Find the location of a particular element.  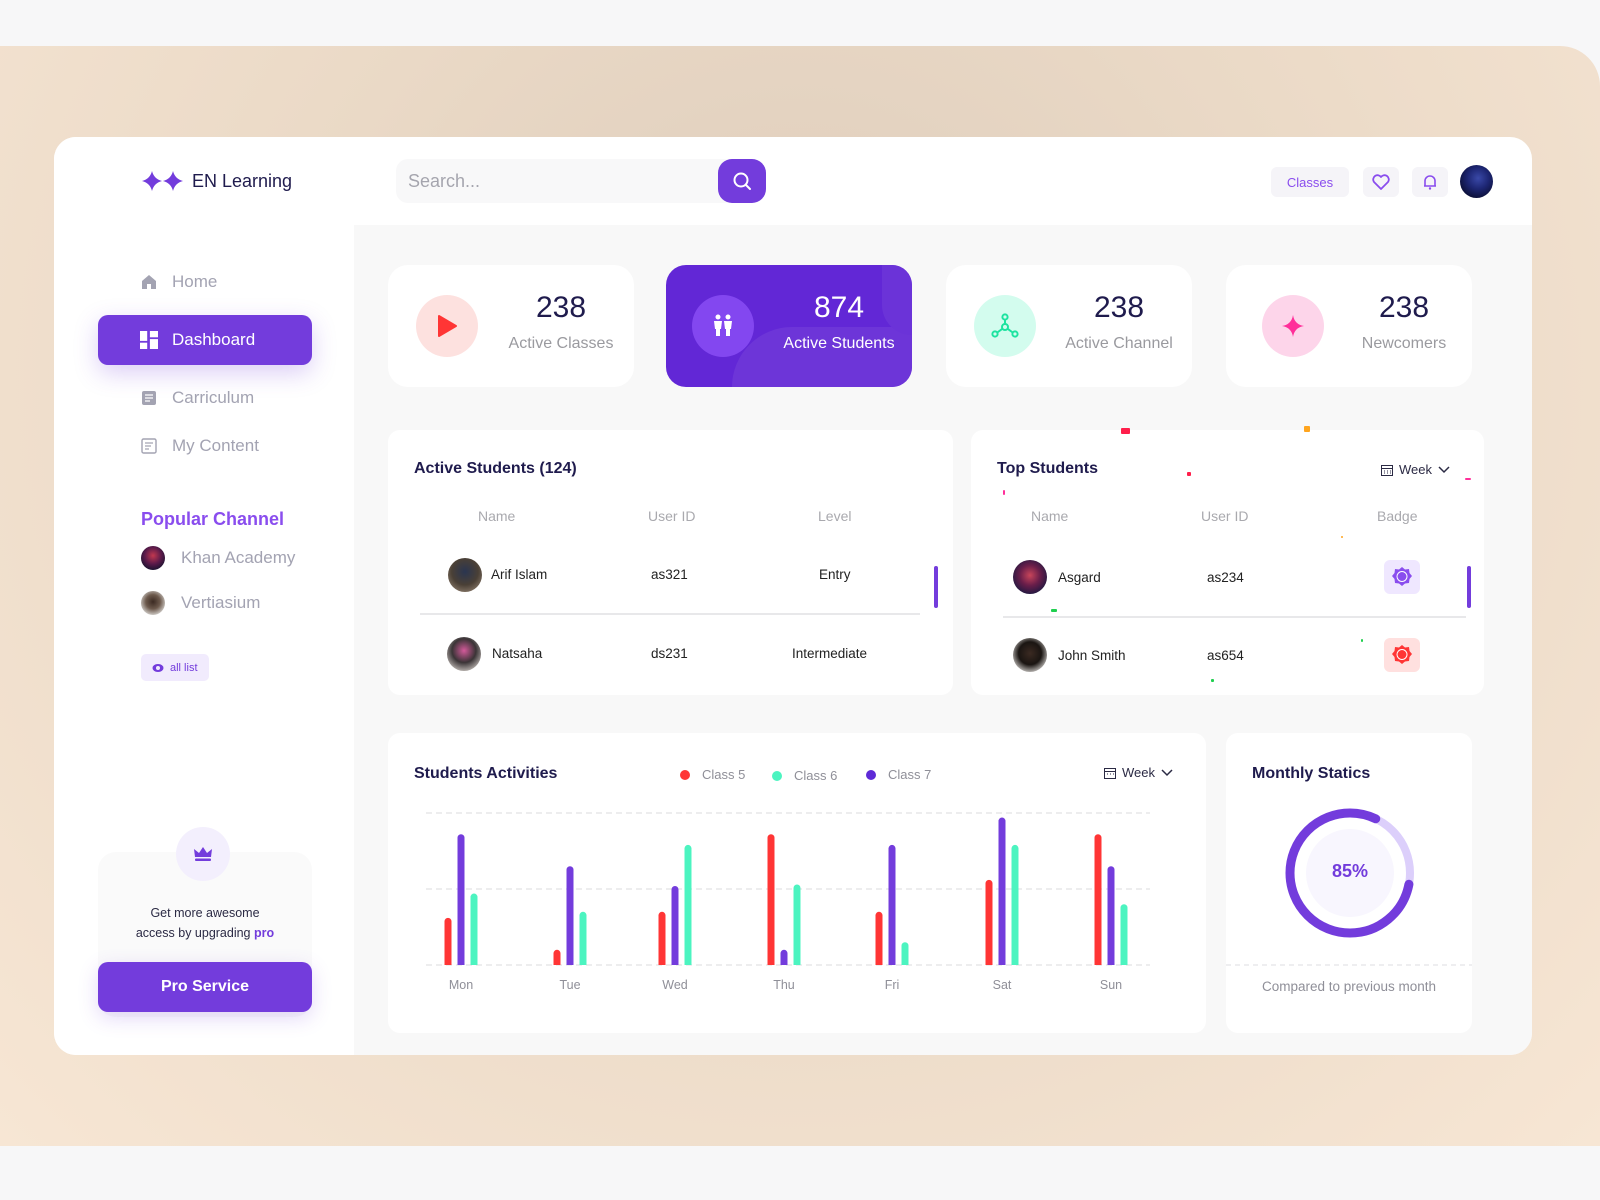

x-tick-label: Wed is located at coordinates (675, 985).